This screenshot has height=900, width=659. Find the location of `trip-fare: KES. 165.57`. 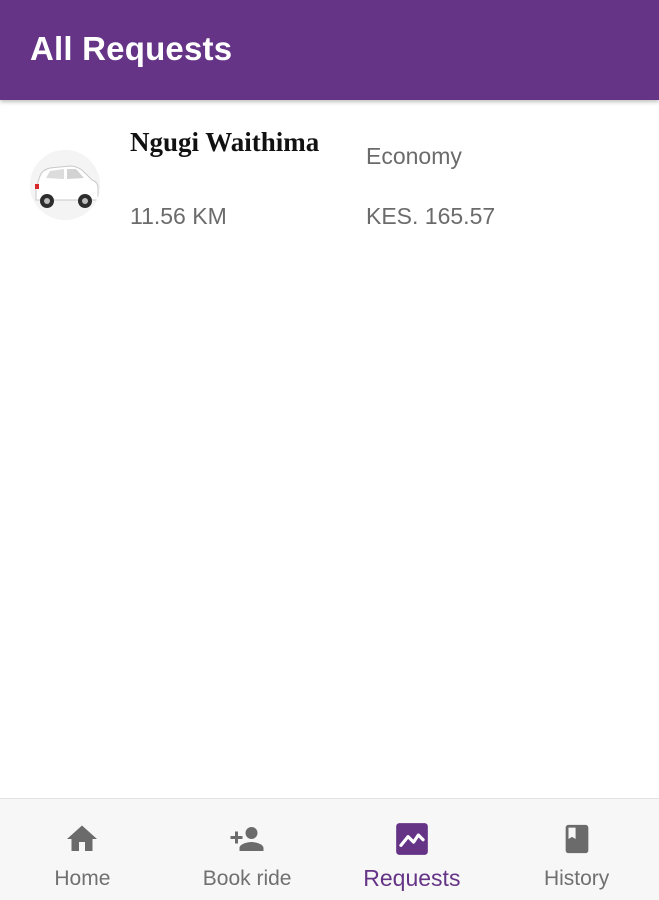

trip-fare: KES. 165.57 is located at coordinates (431, 216).